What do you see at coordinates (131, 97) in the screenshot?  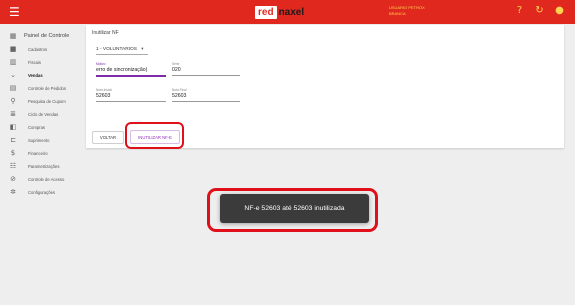 I see `nota-inicial-input: 52603` at bounding box center [131, 97].